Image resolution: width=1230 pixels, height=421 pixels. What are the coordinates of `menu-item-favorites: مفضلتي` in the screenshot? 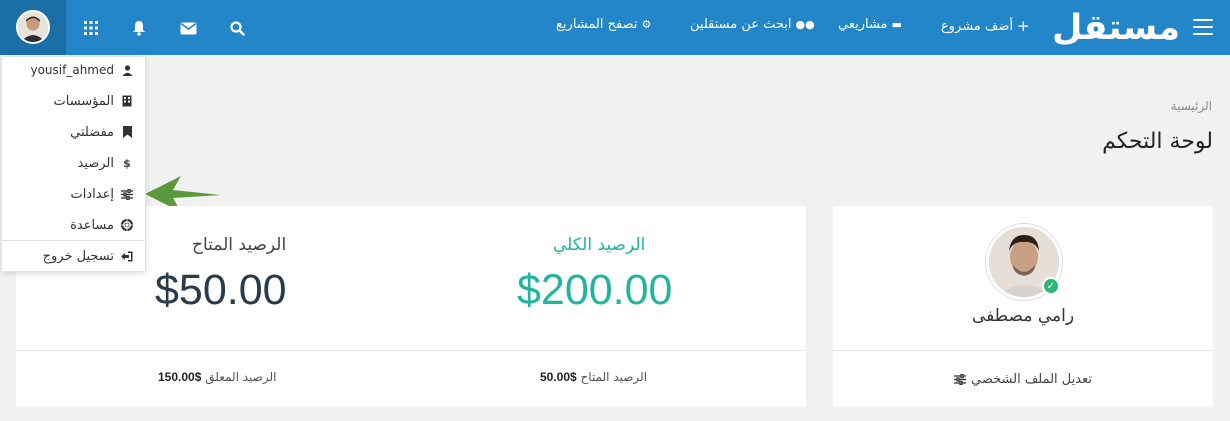 It's located at (101, 132).